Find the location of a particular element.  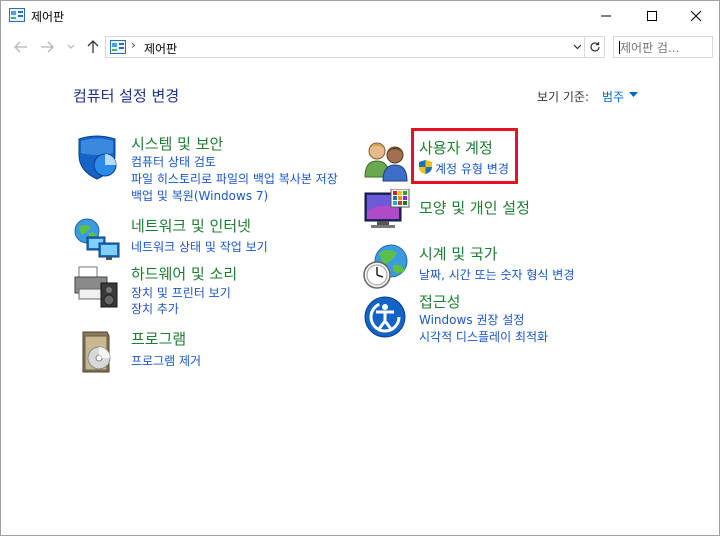

refresh-icon is located at coordinates (594, 47).